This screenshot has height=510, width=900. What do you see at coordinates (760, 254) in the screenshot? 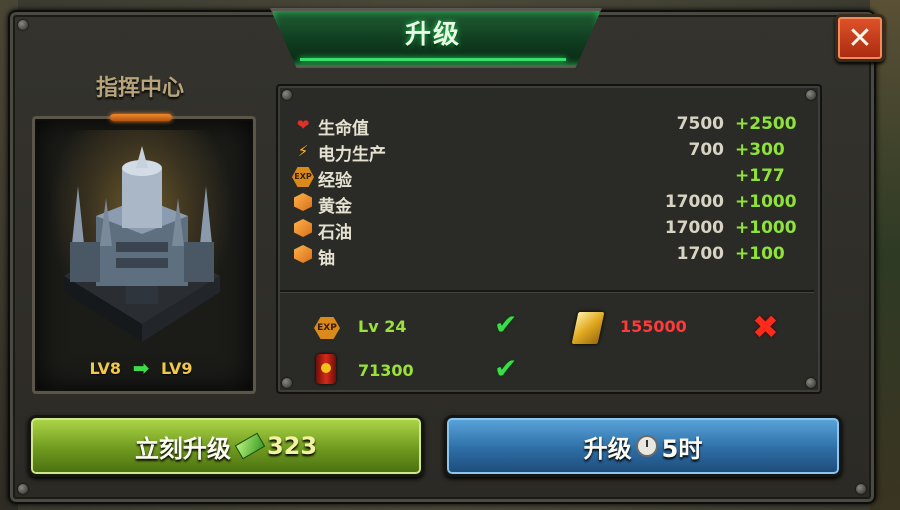
I see `stat-increase: +100` at bounding box center [760, 254].